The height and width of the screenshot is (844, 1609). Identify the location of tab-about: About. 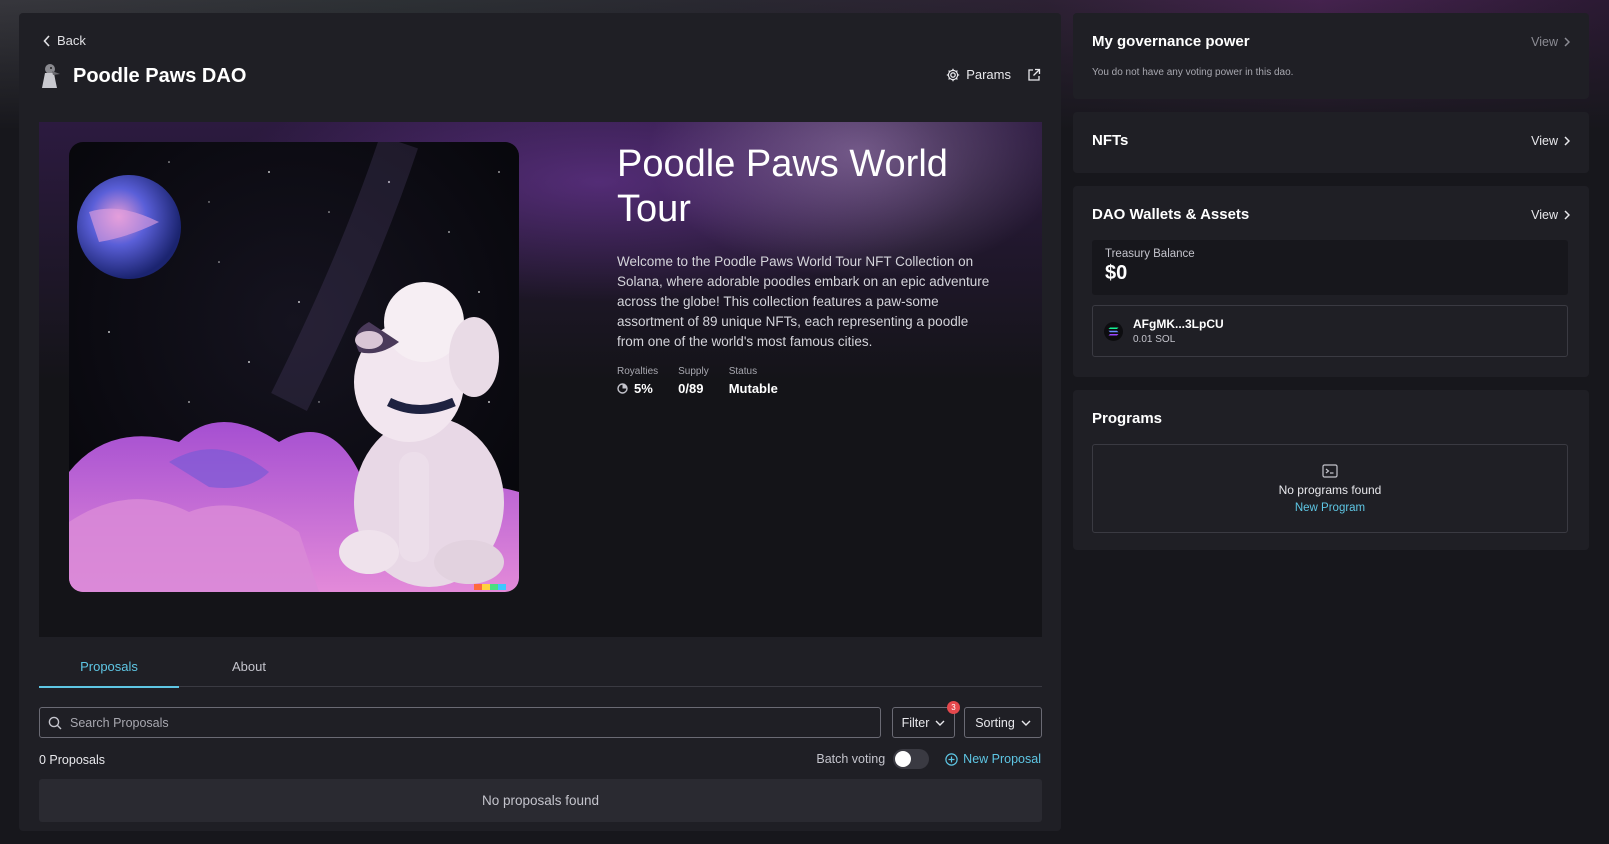
(249, 666).